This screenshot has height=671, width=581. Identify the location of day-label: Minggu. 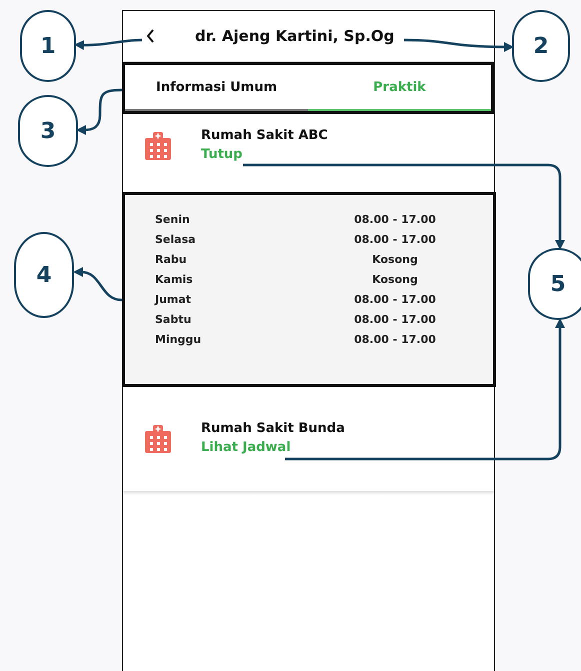
(178, 339).